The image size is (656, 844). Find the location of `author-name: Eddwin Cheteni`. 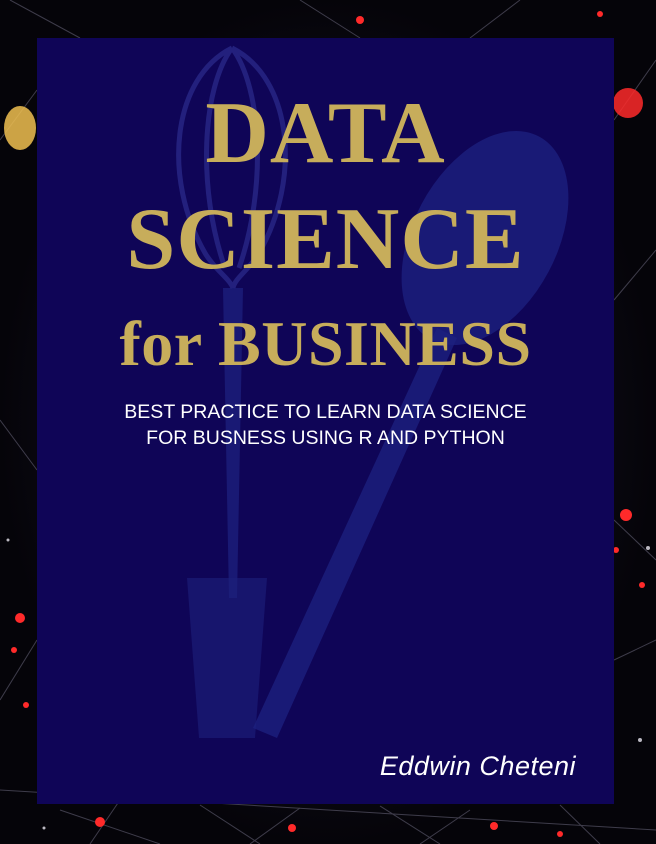

author-name: Eddwin Cheteni is located at coordinates (477, 766).